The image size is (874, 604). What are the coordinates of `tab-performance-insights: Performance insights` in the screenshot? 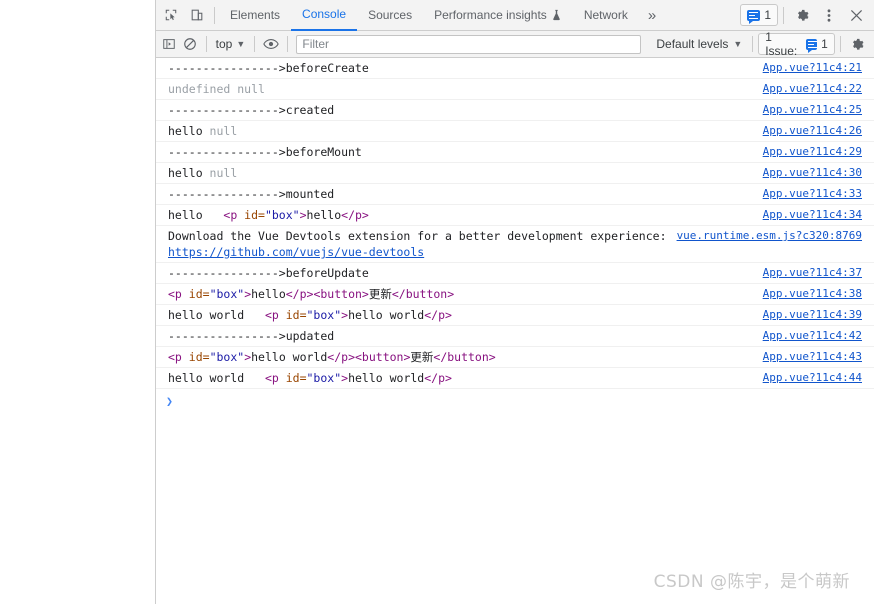 It's located at (498, 15).